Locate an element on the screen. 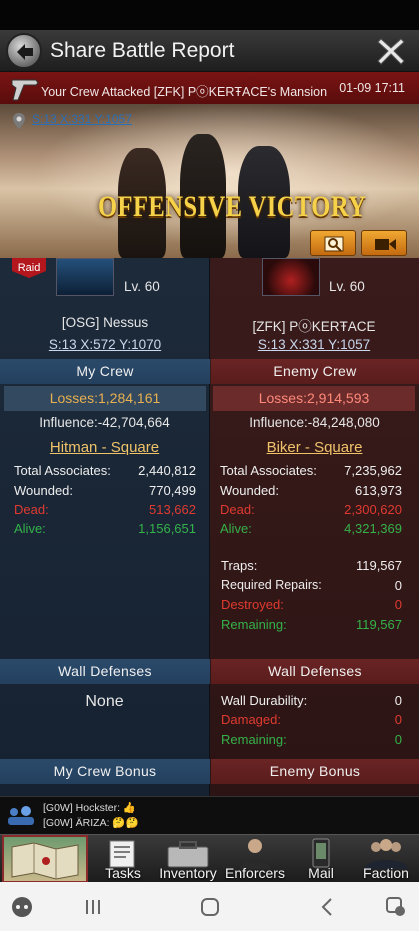  chat-message-2: [G0W] ÄRIZA: 🤔🤔 is located at coordinates (91, 823).